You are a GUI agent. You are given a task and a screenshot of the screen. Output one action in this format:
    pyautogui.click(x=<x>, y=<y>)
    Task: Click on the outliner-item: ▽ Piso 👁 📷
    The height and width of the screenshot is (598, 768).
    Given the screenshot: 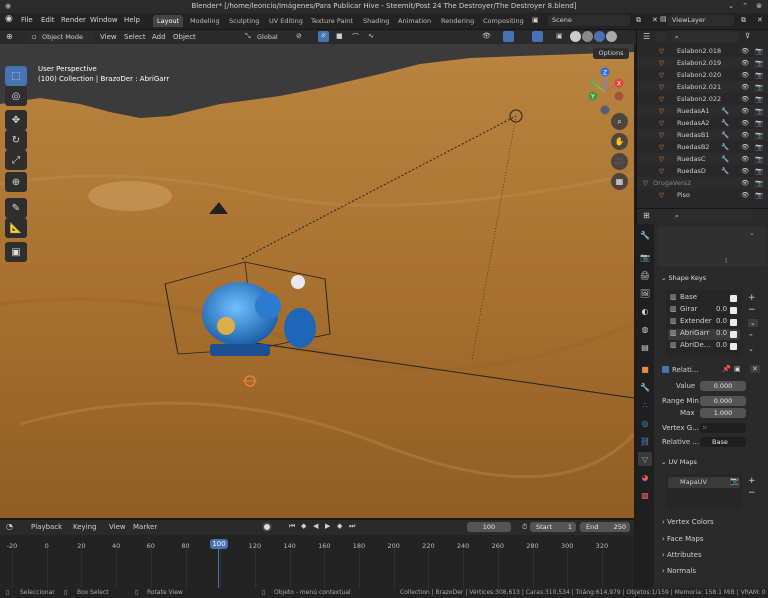 What is the action you would take?
    pyautogui.click(x=702, y=195)
    